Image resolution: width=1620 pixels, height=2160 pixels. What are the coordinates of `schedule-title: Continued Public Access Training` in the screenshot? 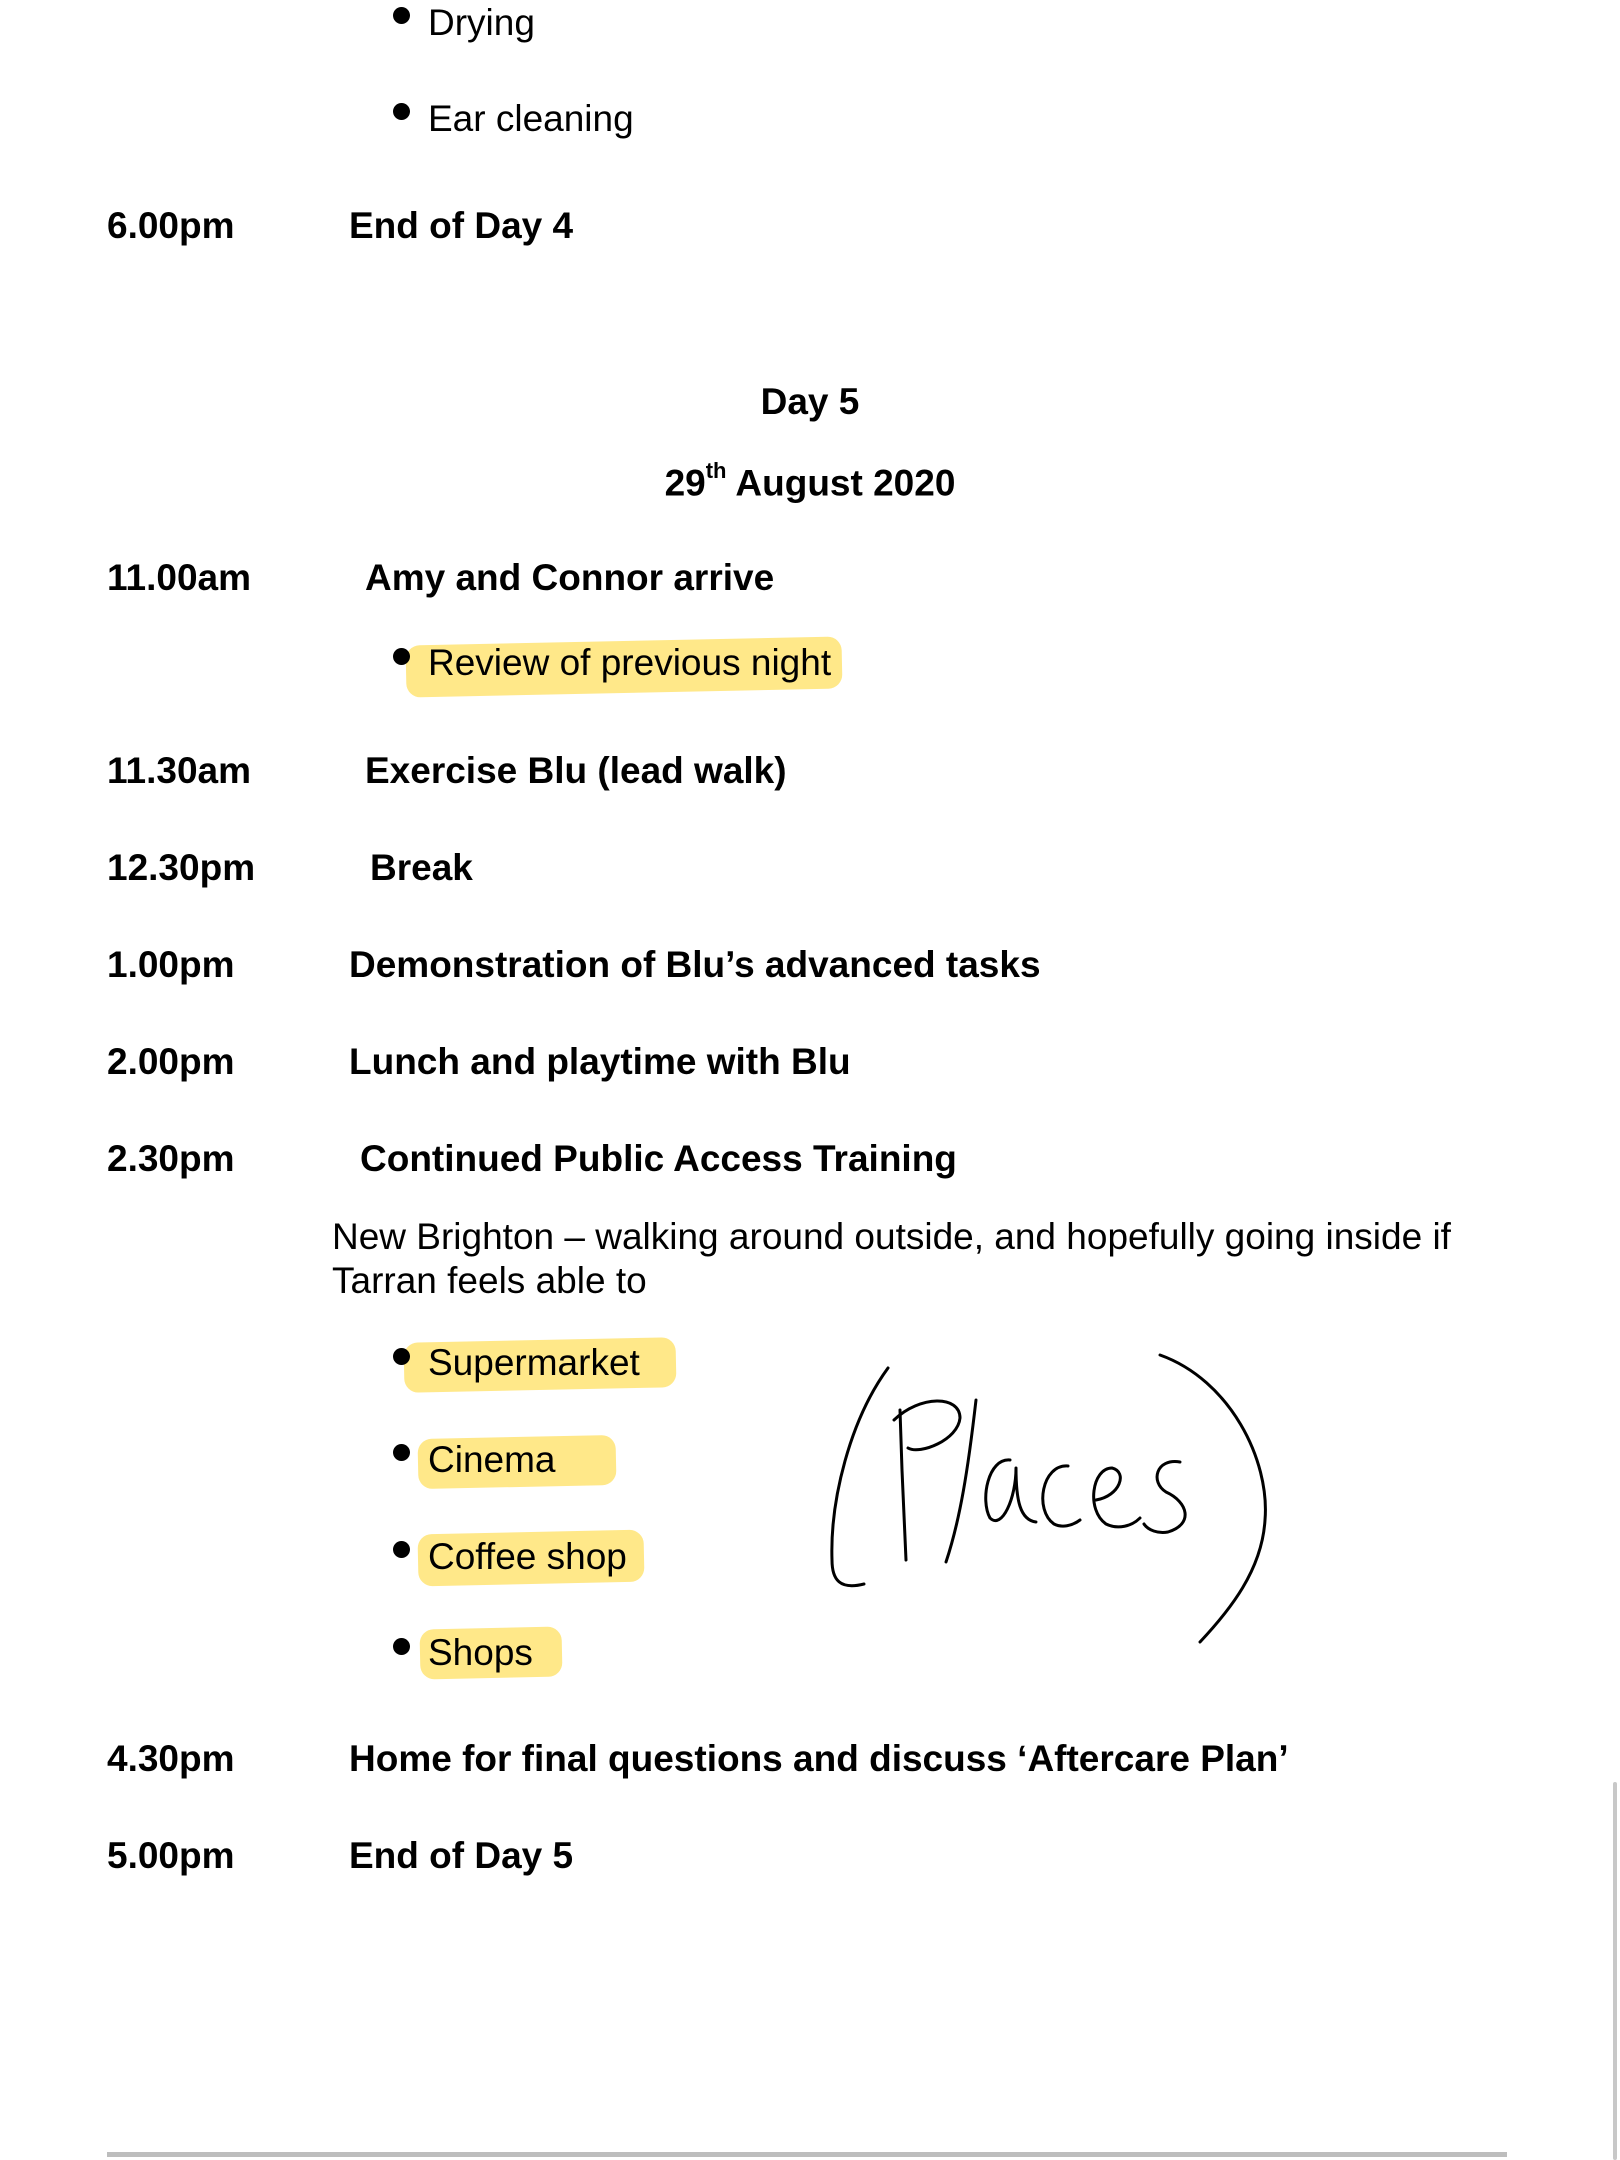 It's located at (658, 1158).